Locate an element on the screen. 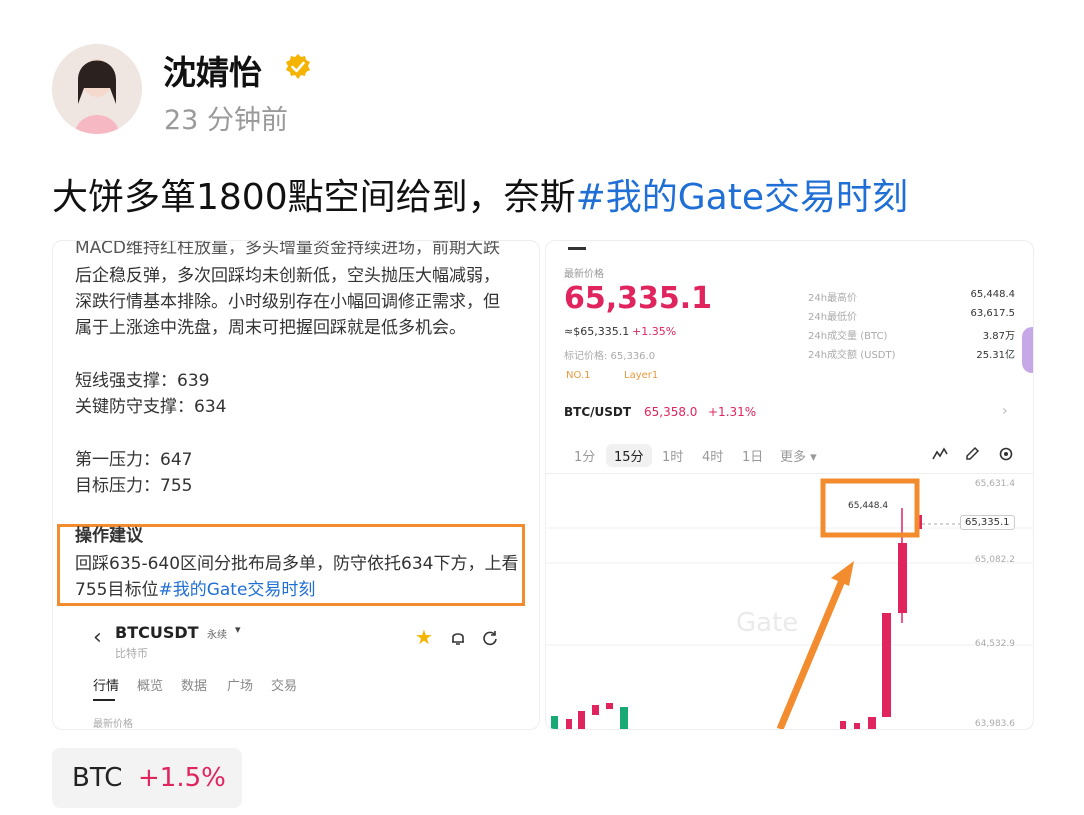 Image resolution: width=1084 pixels, height=815 pixels. verified-badge-icon is located at coordinates (298, 66).